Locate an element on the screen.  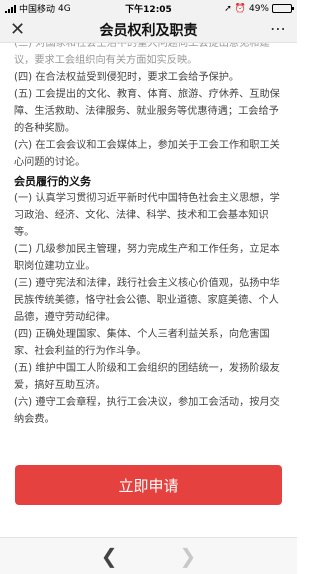
duty-item: (二) 几级参加民主管理，努力完成生产和工作任务，立足本职岗位建功立业。 is located at coordinates (147, 258).